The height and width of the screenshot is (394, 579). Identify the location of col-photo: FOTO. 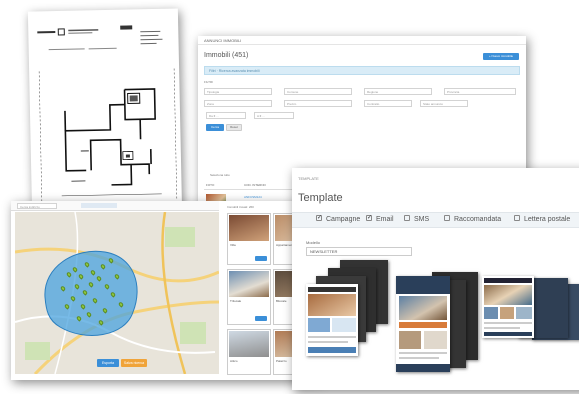
(210, 185).